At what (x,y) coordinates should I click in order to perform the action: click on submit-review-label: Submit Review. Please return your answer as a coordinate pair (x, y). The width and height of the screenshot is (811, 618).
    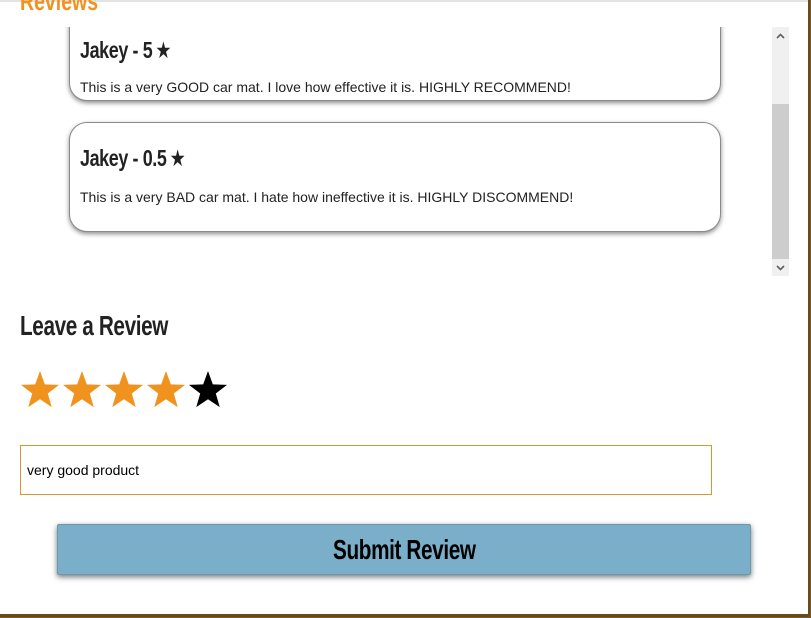
    Looking at the image, I should click on (404, 549).